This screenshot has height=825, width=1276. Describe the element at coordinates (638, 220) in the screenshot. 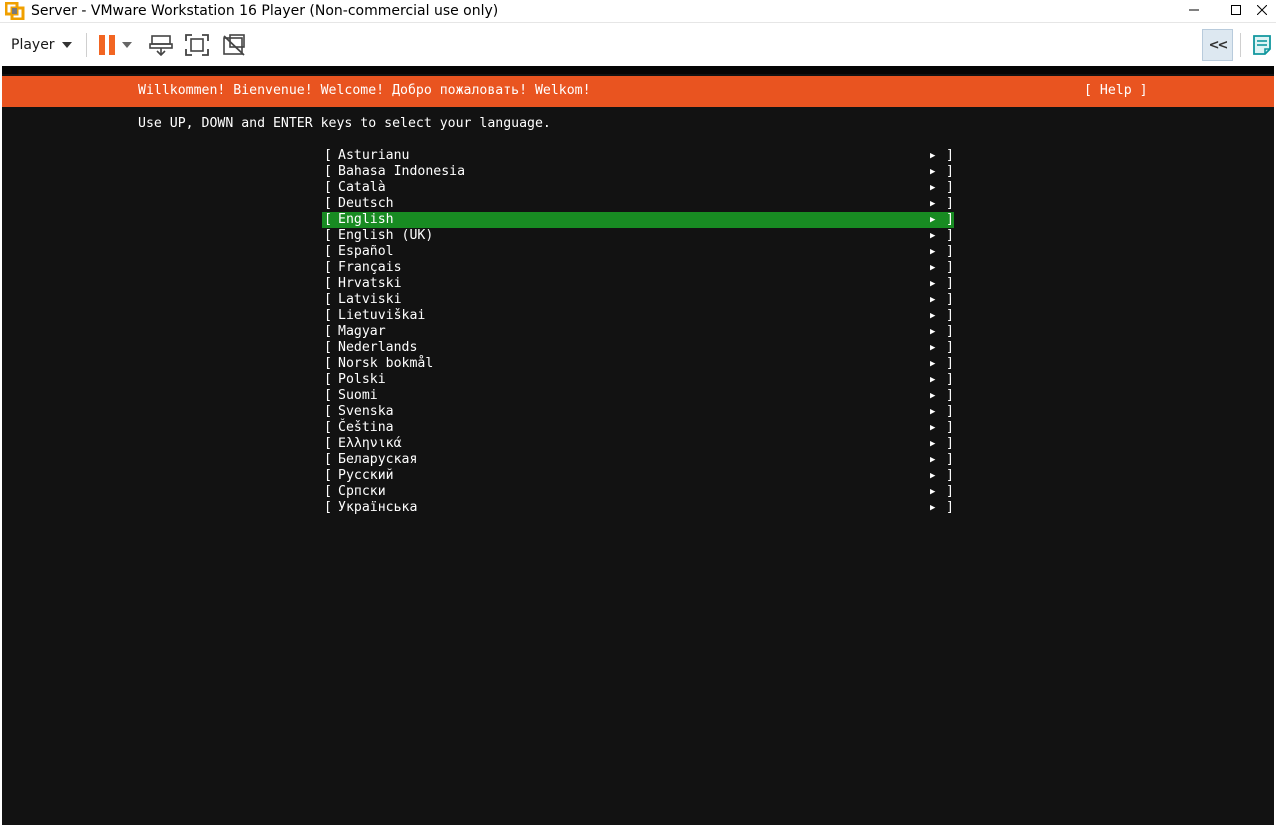

I see `language-option: [English ▶]` at that location.